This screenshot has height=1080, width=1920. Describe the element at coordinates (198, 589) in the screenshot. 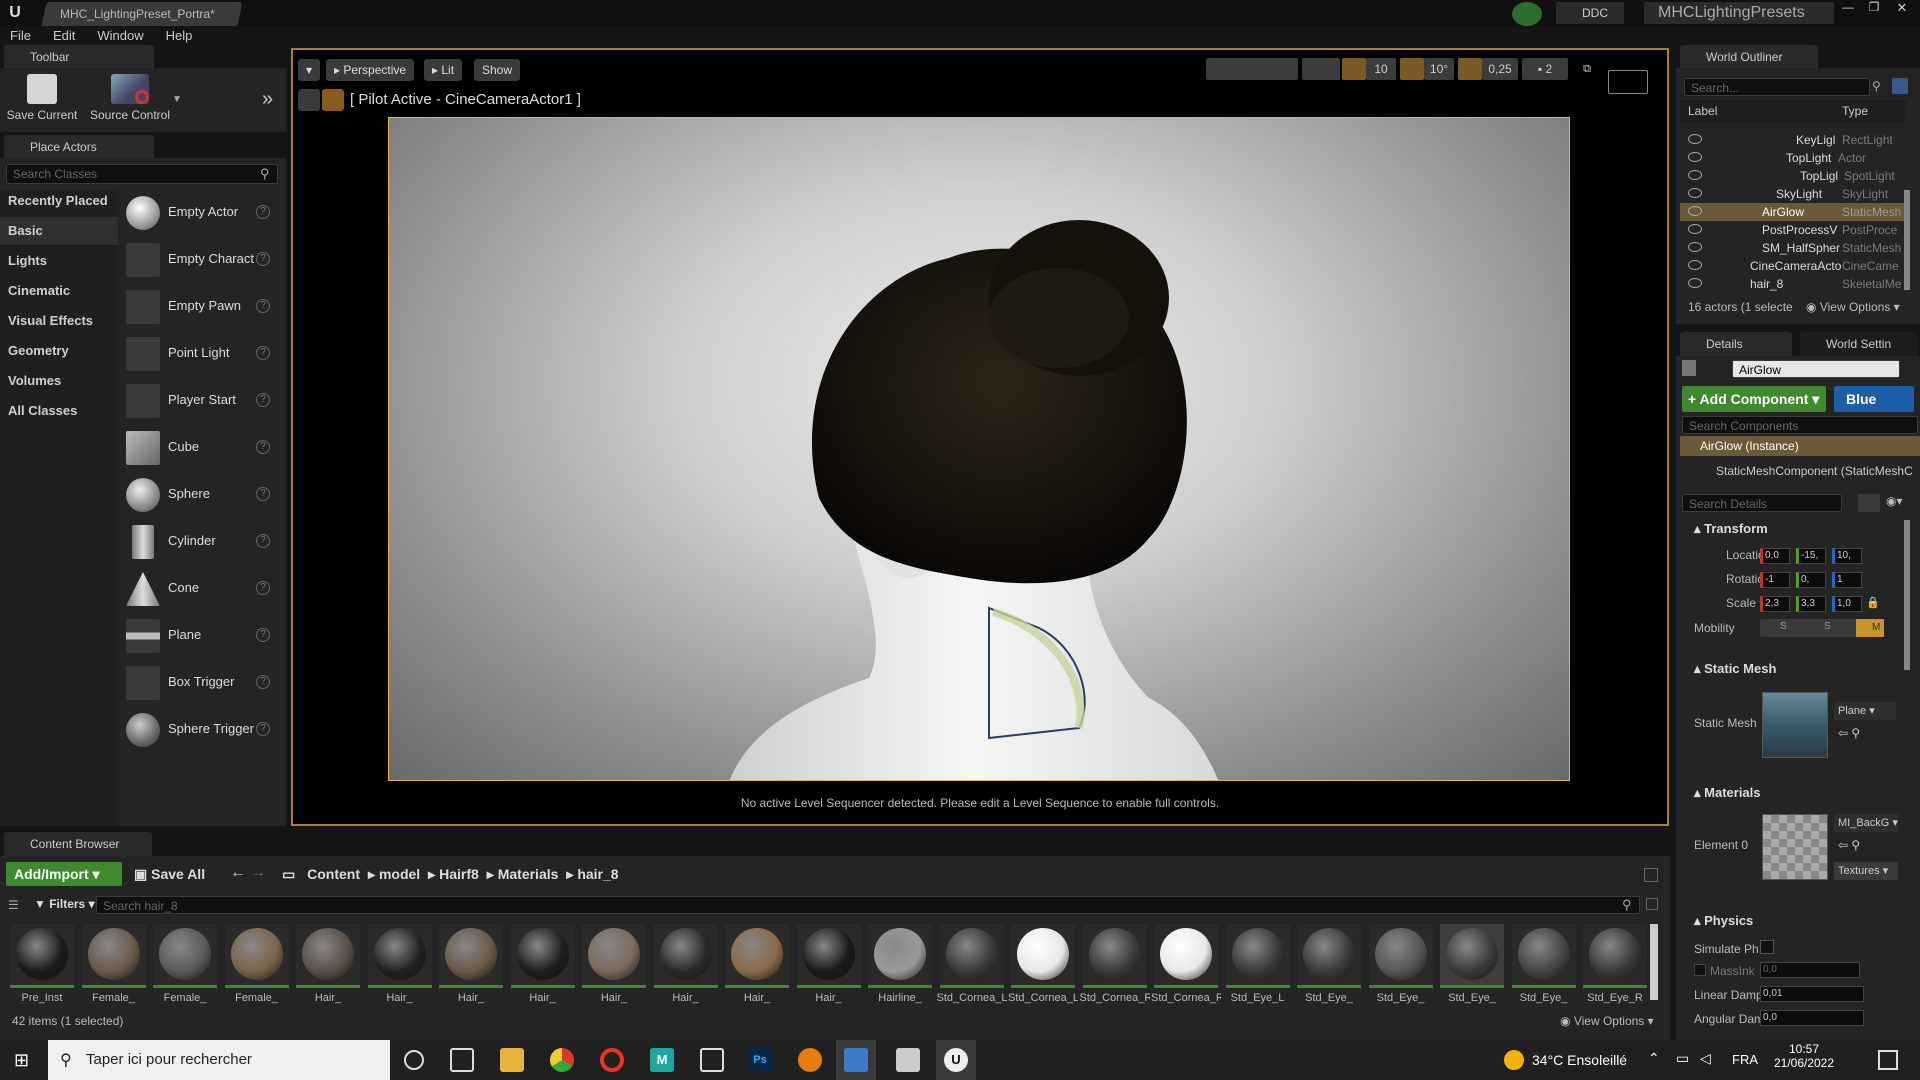

I see `actor-cone: Cone?` at that location.